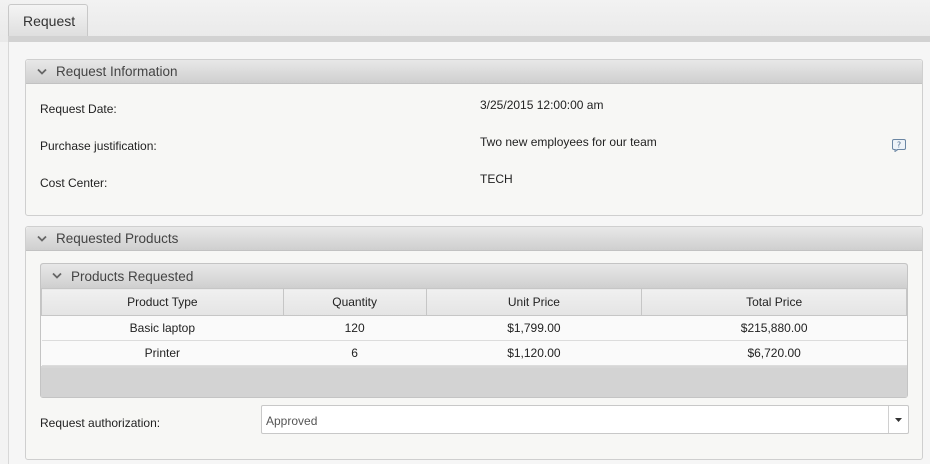 This screenshot has height=464, width=930. Describe the element at coordinates (100, 423) in the screenshot. I see `request-authorization-label: Request authorization:` at that location.